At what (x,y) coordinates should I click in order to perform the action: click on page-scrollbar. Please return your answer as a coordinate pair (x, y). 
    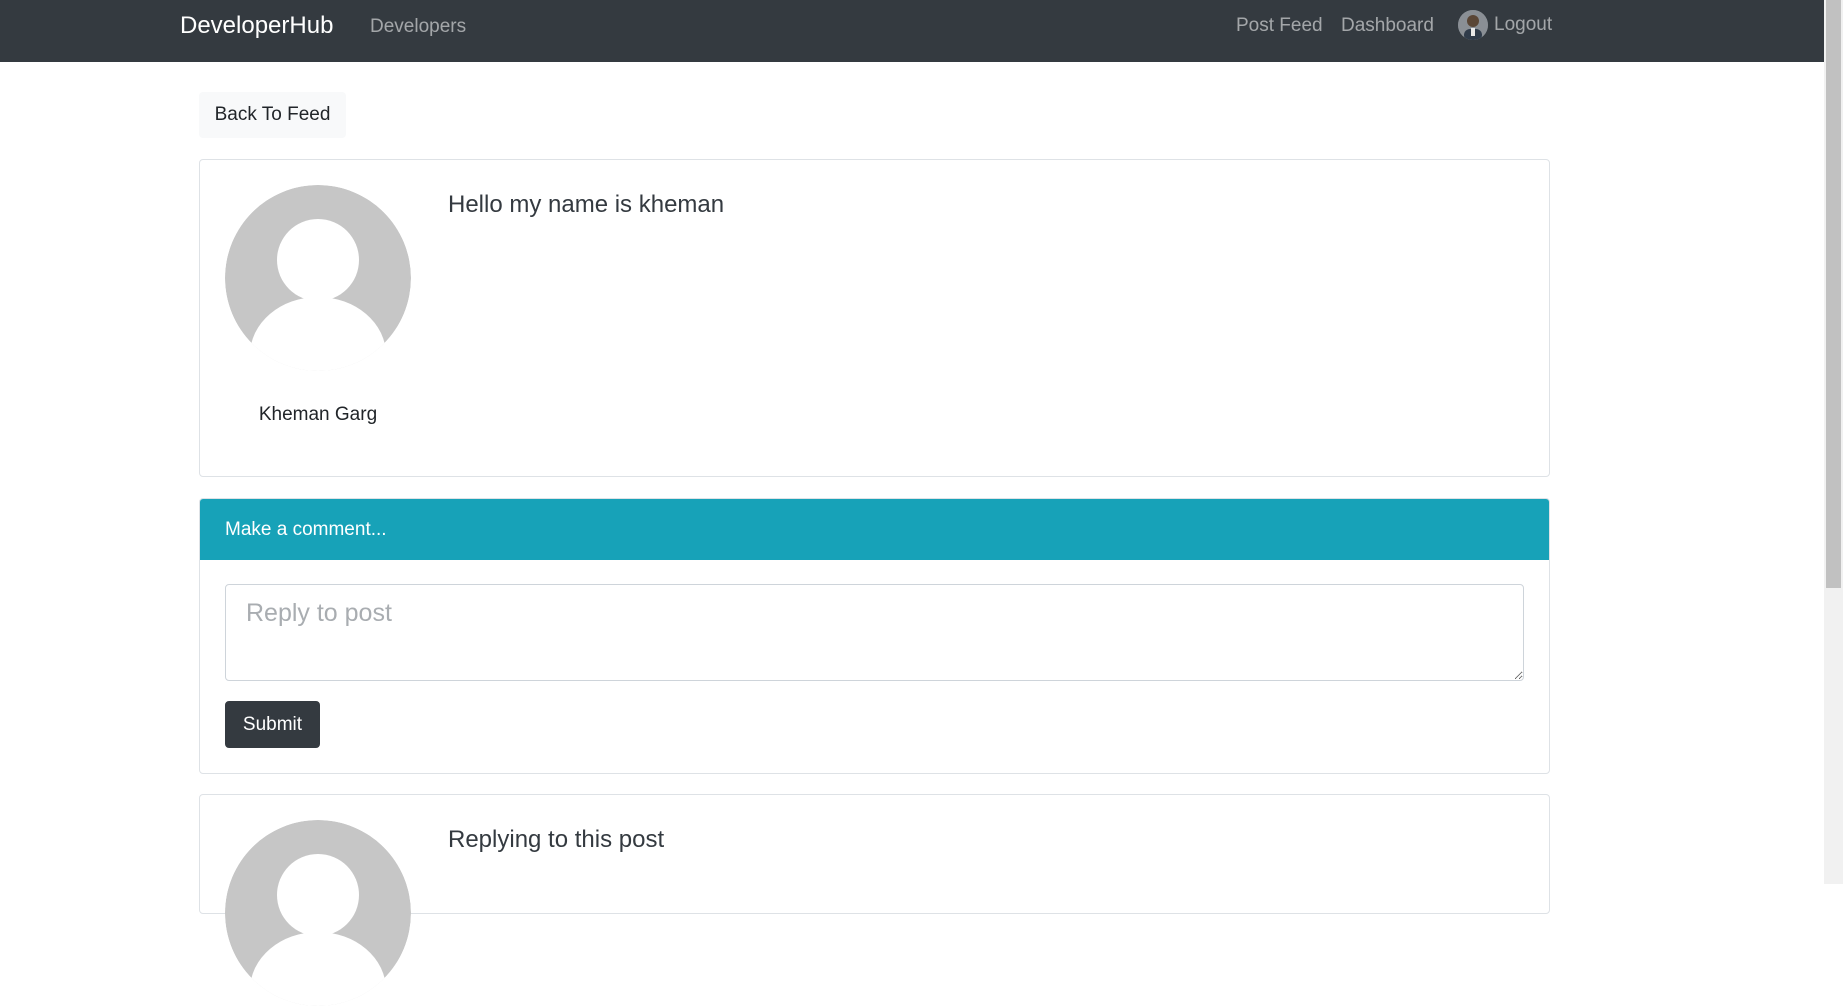
    Looking at the image, I should click on (1833, 442).